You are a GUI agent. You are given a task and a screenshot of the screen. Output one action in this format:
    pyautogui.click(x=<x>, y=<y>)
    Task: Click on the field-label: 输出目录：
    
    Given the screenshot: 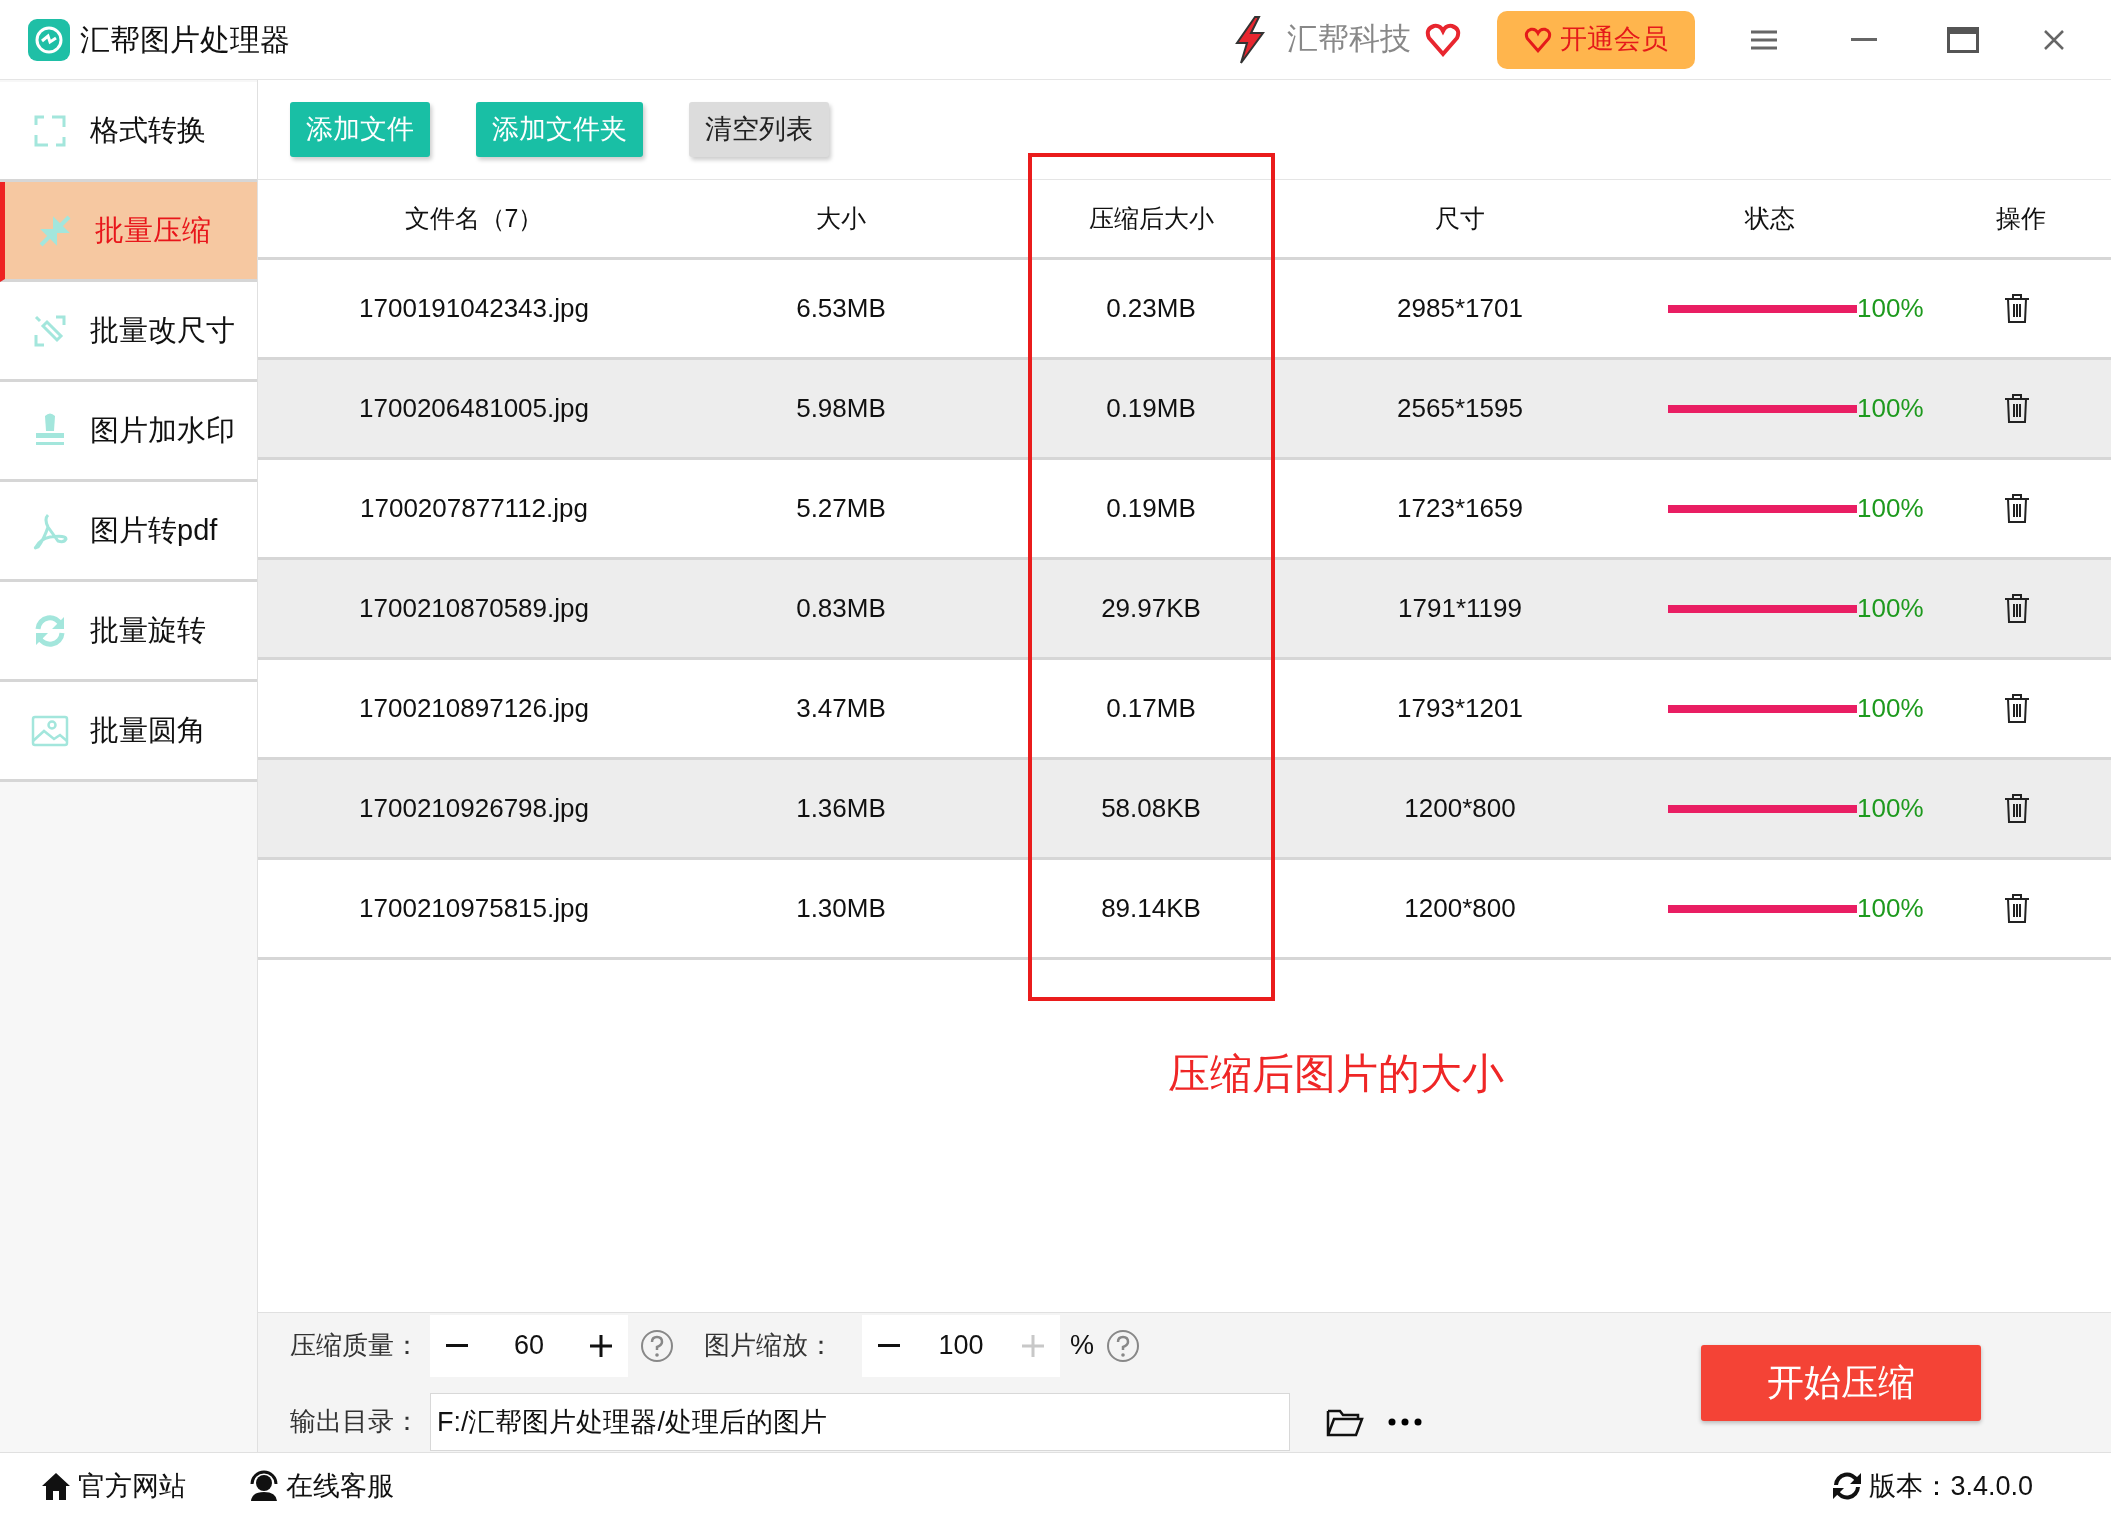 What is the action you would take?
    pyautogui.click(x=355, y=1421)
    